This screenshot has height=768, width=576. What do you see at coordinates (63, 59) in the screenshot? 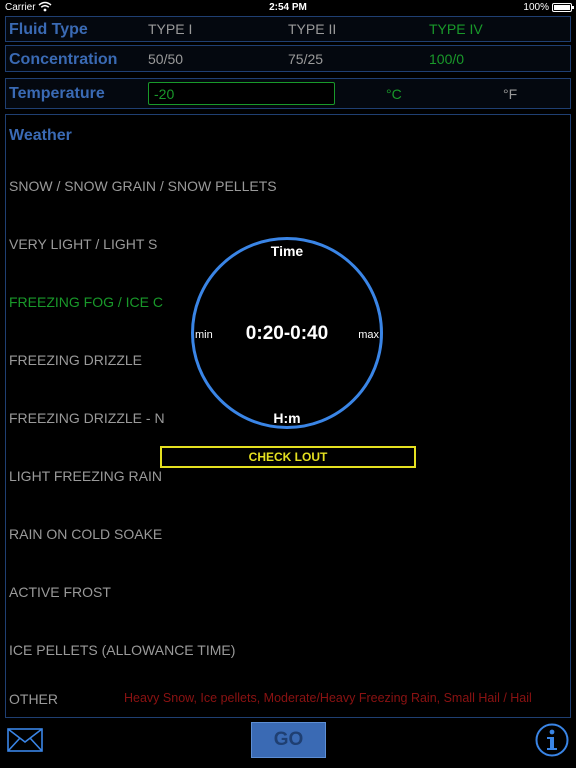
I see `concentration-label: Concentration` at bounding box center [63, 59].